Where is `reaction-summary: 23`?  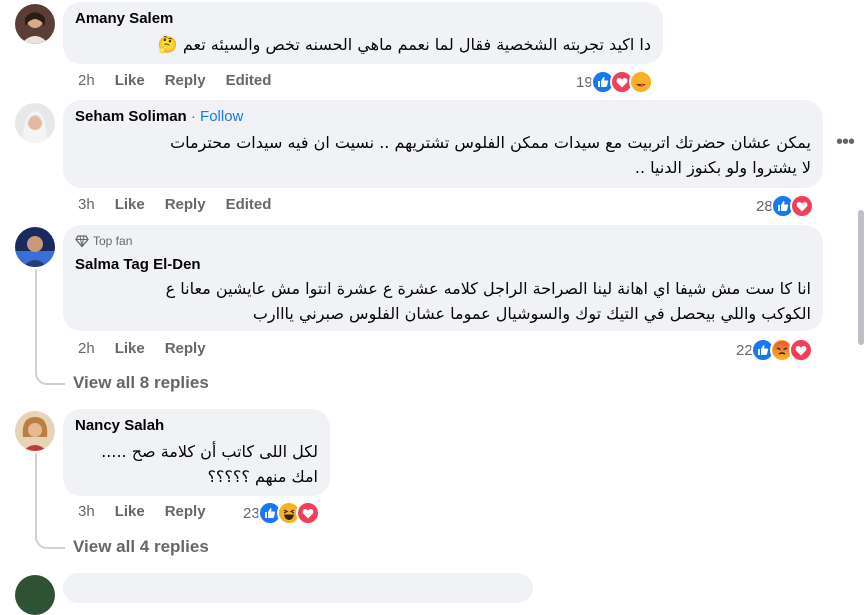
reaction-summary: 23 is located at coordinates (281, 513).